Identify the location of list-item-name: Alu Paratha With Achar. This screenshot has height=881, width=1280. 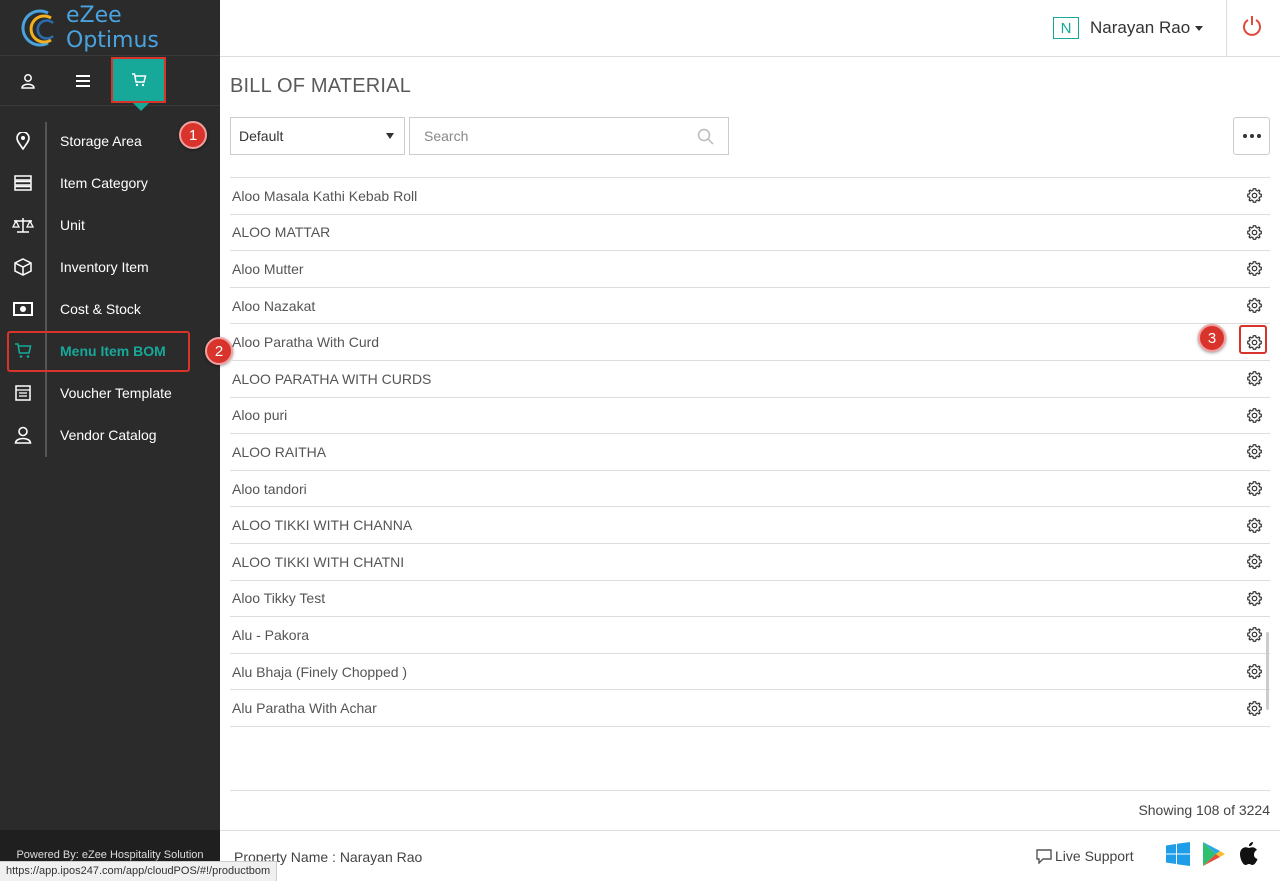
(304, 708).